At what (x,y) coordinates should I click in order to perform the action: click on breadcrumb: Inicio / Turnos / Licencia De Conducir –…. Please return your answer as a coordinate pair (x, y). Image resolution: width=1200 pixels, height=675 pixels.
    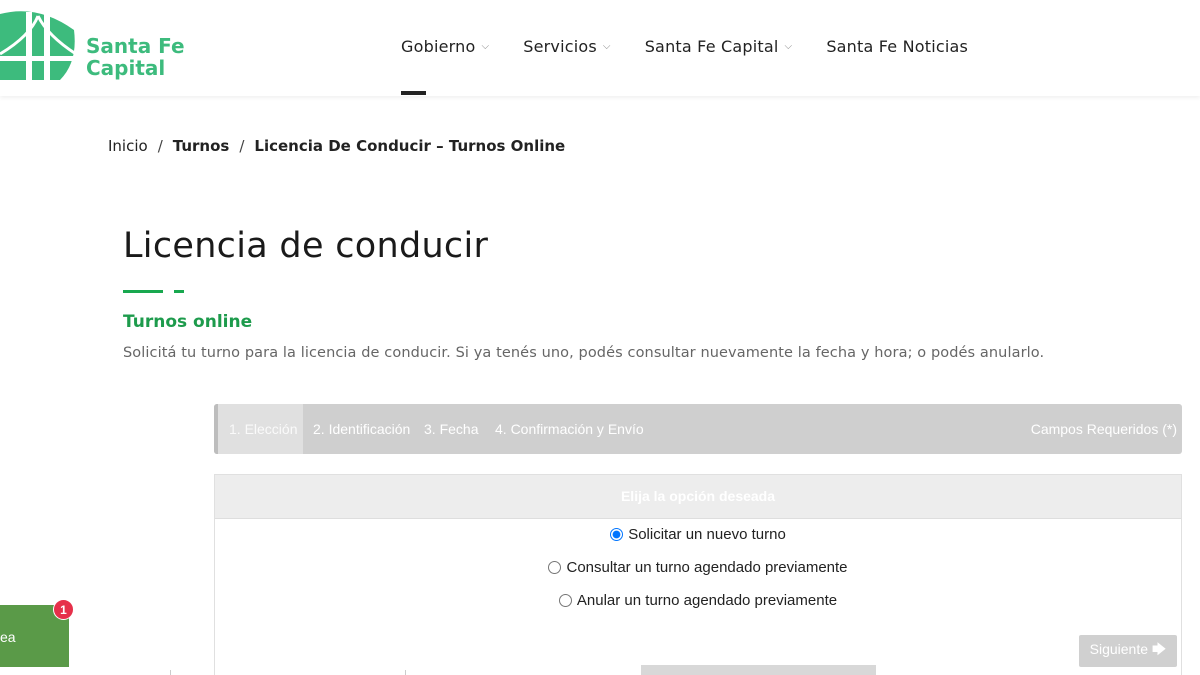
    Looking at the image, I should click on (336, 146).